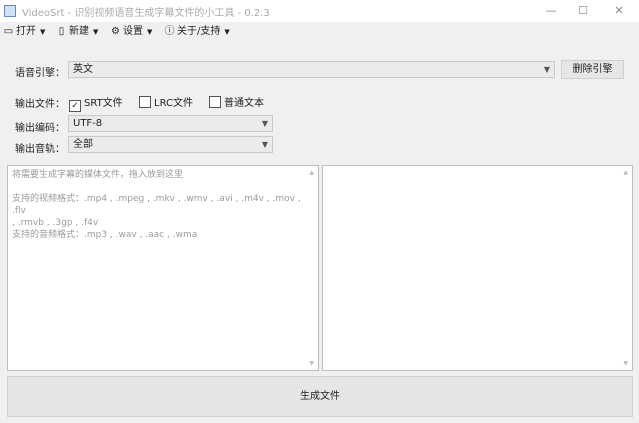 The height and width of the screenshot is (423, 639). I want to click on gear-icon: ⚙, so click(115, 31).